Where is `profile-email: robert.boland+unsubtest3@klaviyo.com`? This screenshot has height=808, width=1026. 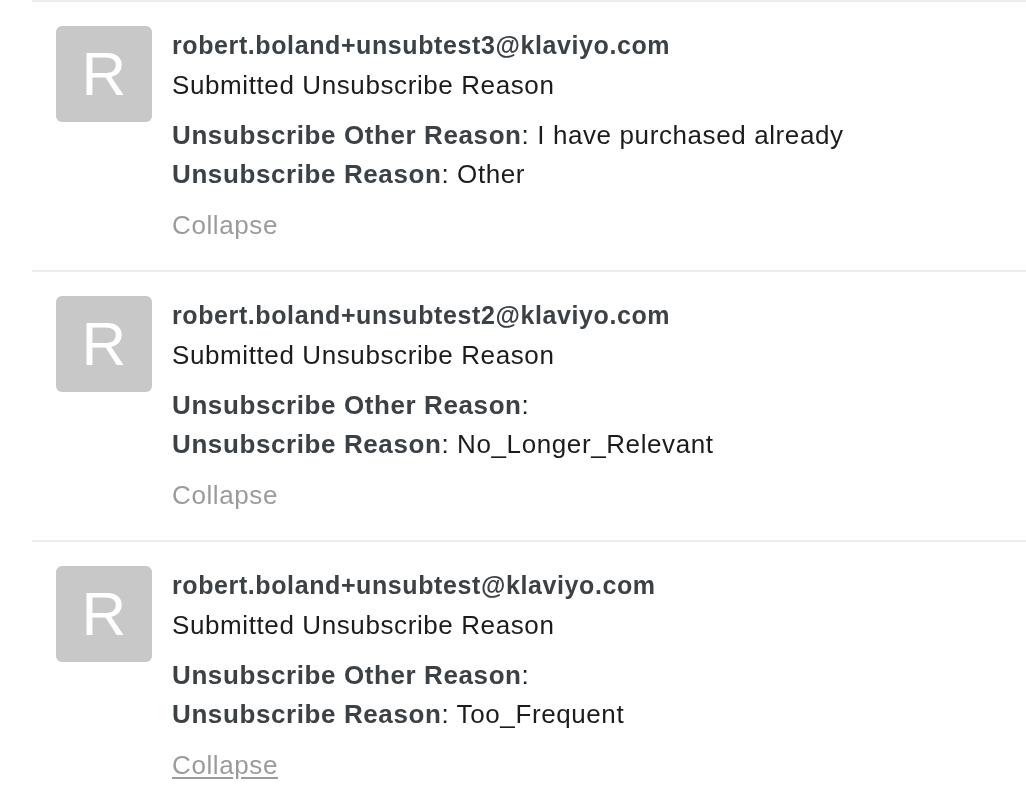 profile-email: robert.boland+unsubtest3@klaviyo.com is located at coordinates (421, 45).